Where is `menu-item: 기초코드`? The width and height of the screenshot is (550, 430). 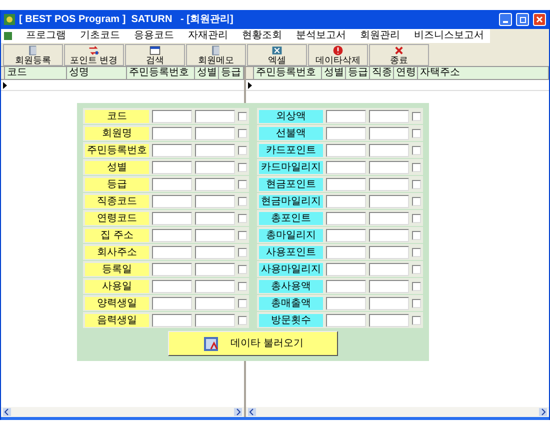 menu-item: 기초코드 is located at coordinates (100, 36).